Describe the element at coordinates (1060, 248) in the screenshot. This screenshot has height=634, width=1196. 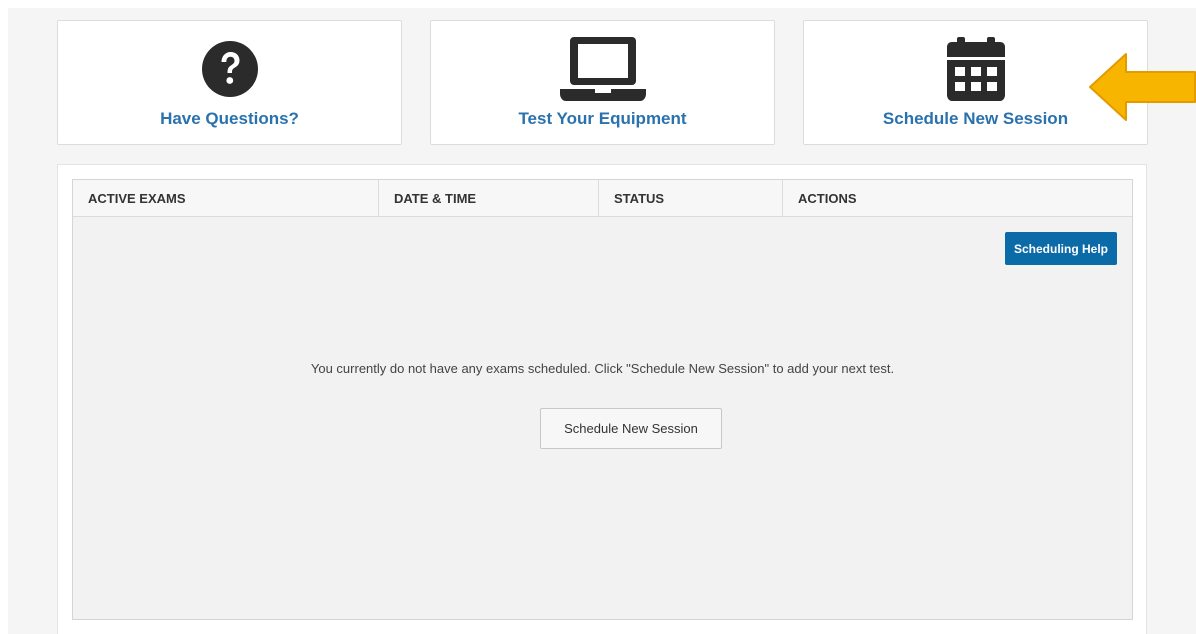
I see `scheduling-help-button: Scheduling Help` at that location.